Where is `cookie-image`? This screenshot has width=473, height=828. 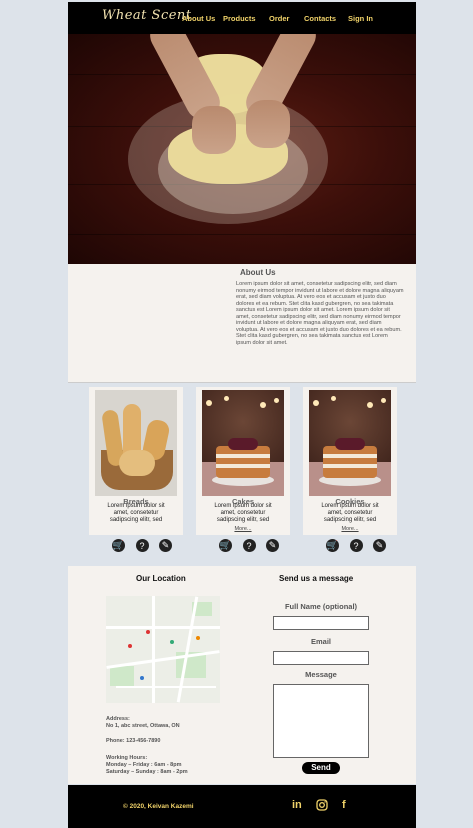 cookie-image is located at coordinates (350, 443).